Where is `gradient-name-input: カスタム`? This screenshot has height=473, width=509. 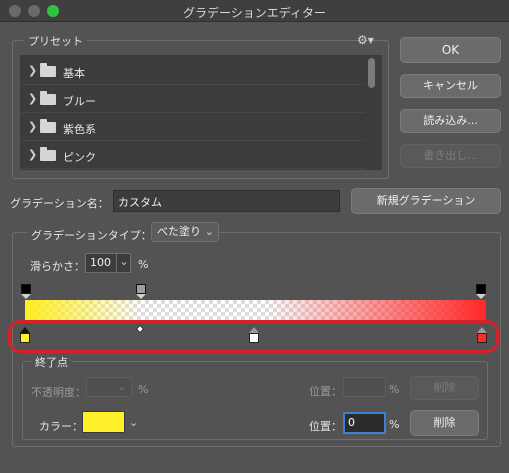 gradient-name-input: カスタム is located at coordinates (226, 201).